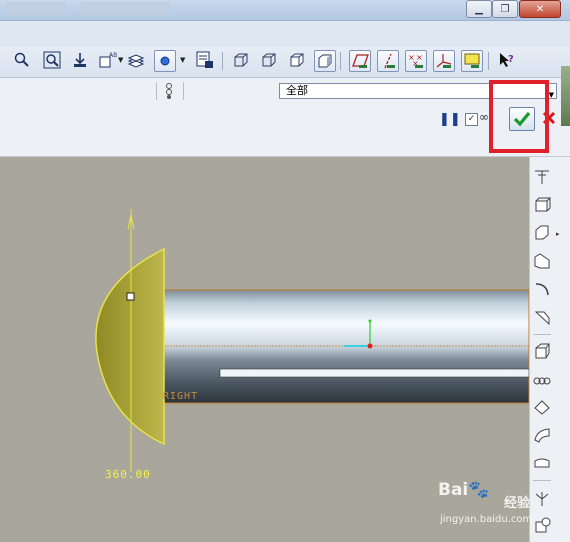 The width and height of the screenshot is (570, 542). Describe the element at coordinates (113, 55) in the screenshot. I see `svg-text: AB` at that location.